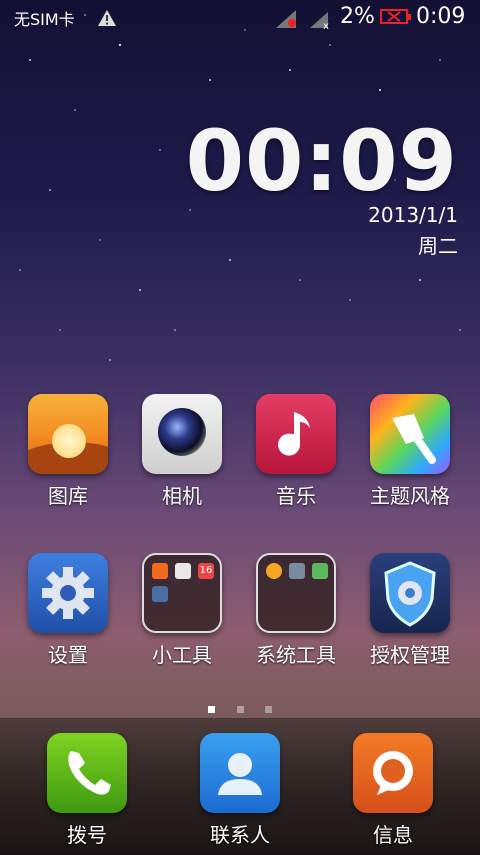  What do you see at coordinates (320, 571) in the screenshot?
I see `download-mini-icon` at bounding box center [320, 571].